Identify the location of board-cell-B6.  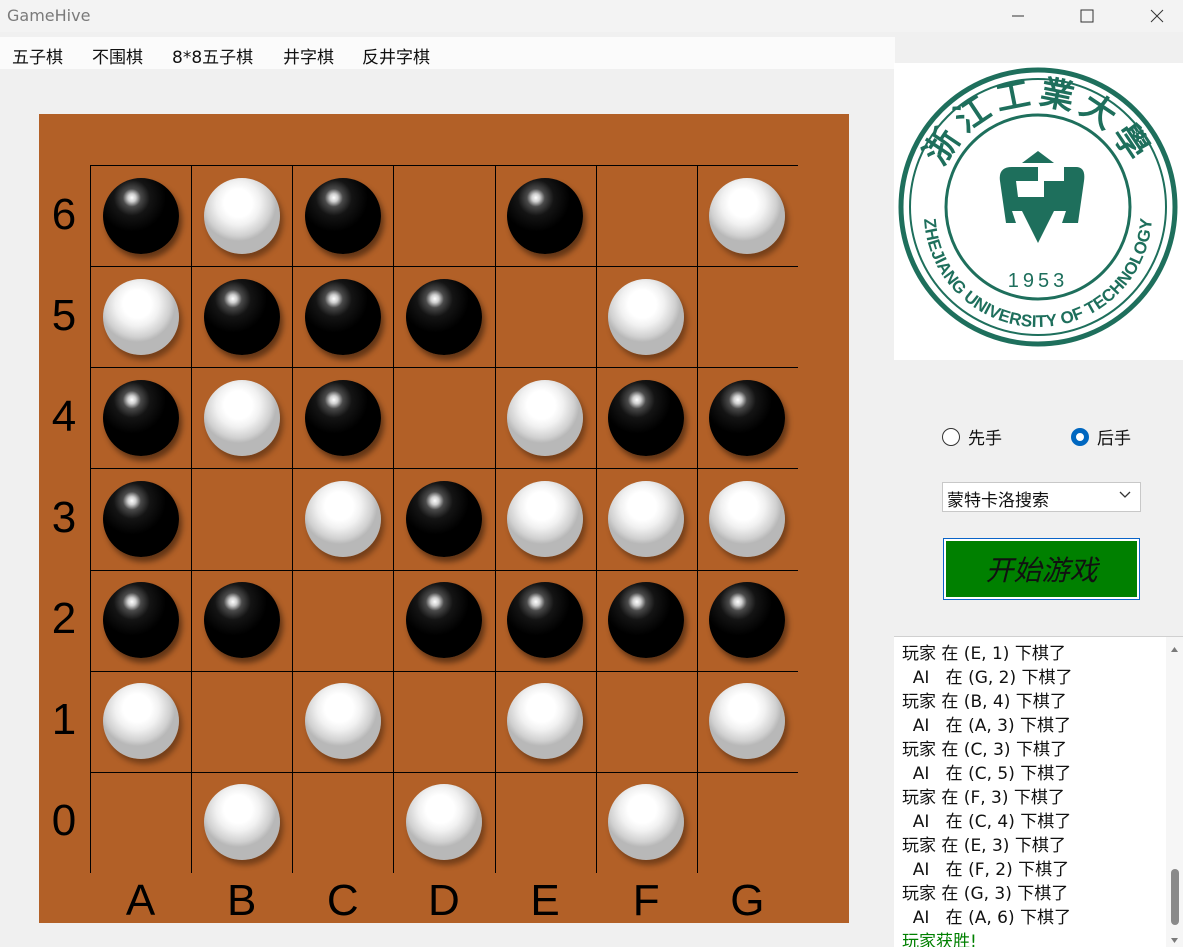
(241, 215).